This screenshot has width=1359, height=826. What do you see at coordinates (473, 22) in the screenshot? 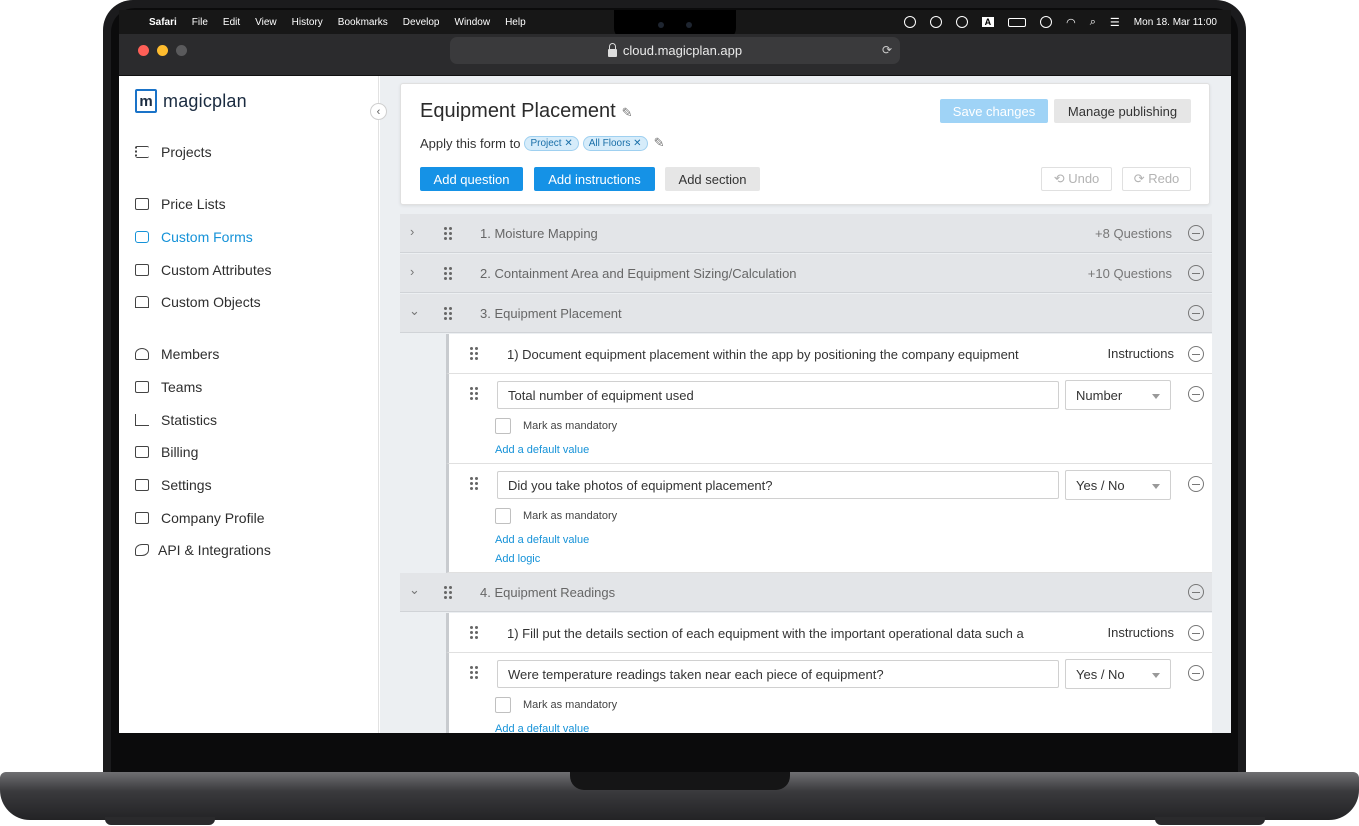
I see `menu-window: Window` at bounding box center [473, 22].